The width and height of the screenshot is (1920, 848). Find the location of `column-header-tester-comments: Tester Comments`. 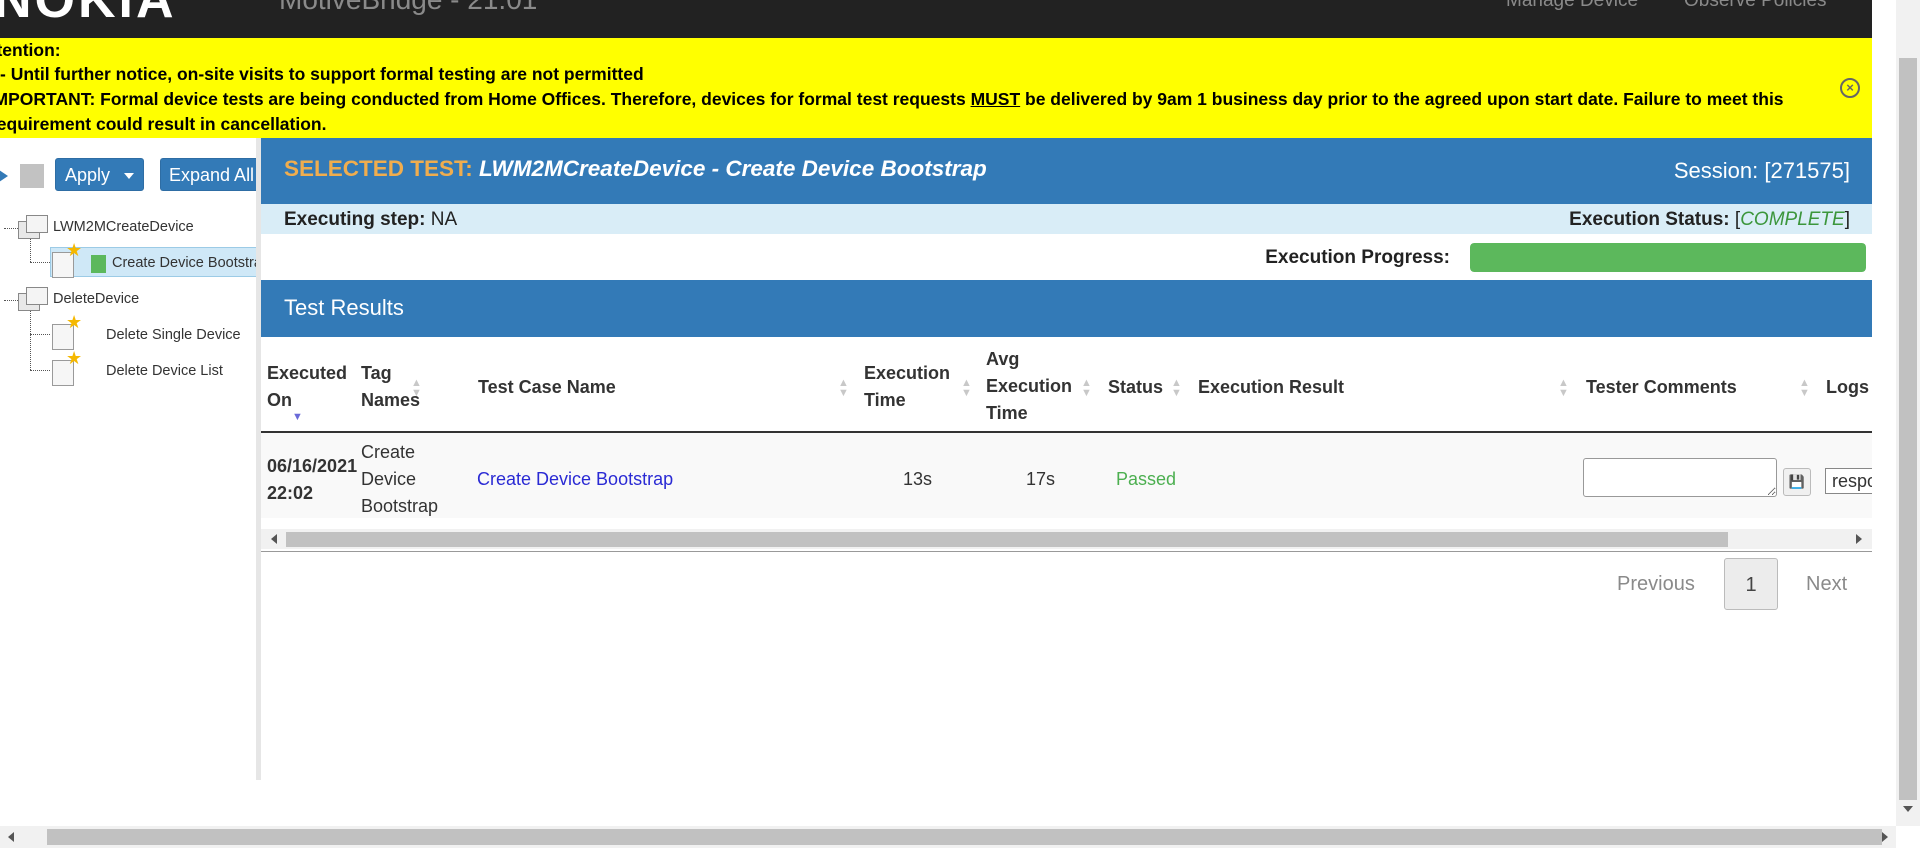

column-header-tester-comments: Tester Comments is located at coordinates (1661, 387).